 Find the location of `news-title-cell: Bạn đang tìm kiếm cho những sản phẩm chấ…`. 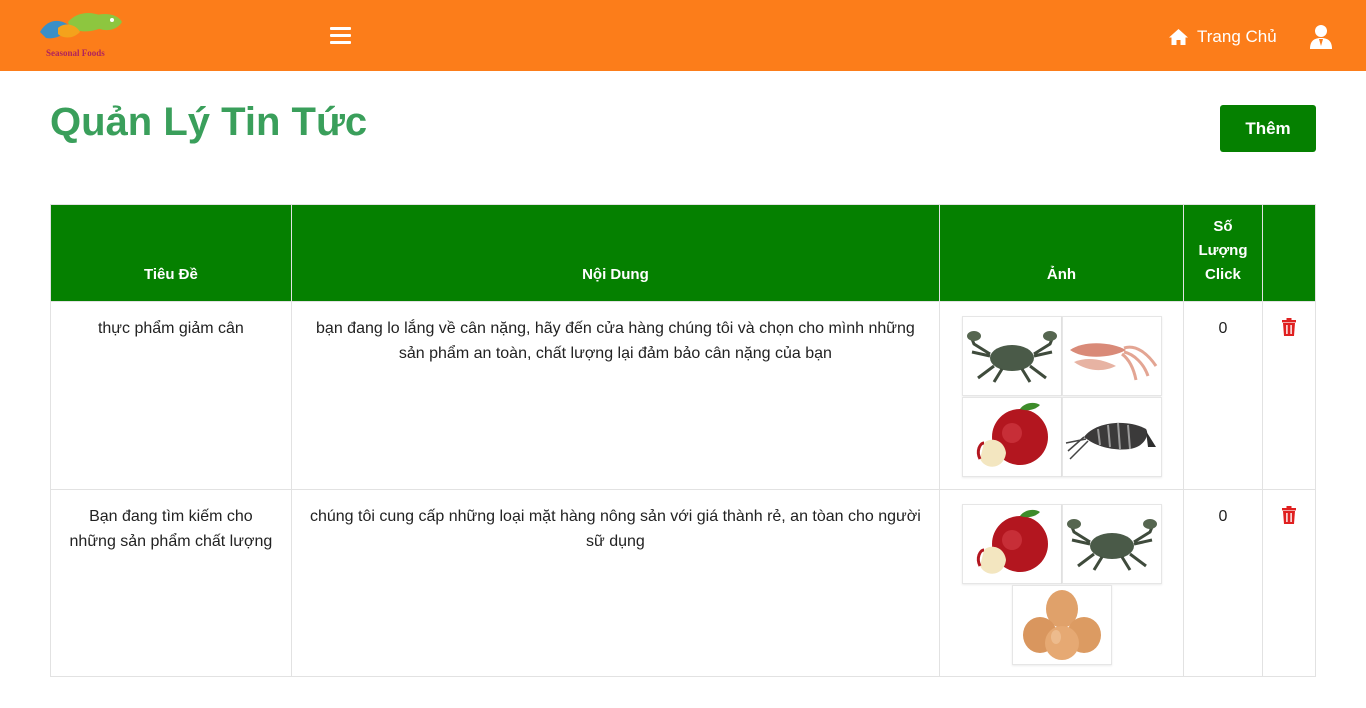

news-title-cell: Bạn đang tìm kiếm cho những sản phẩm chấ… is located at coordinates (171, 583).